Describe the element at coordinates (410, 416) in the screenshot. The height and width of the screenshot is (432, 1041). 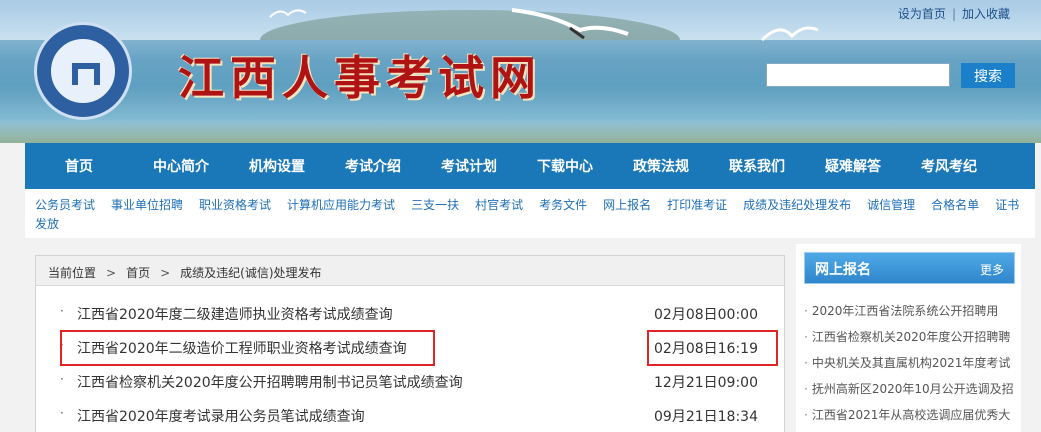
I see `list-item: · 江西省2020年度考试录用公务员笔试成绩查询 09月21日18:34` at that location.